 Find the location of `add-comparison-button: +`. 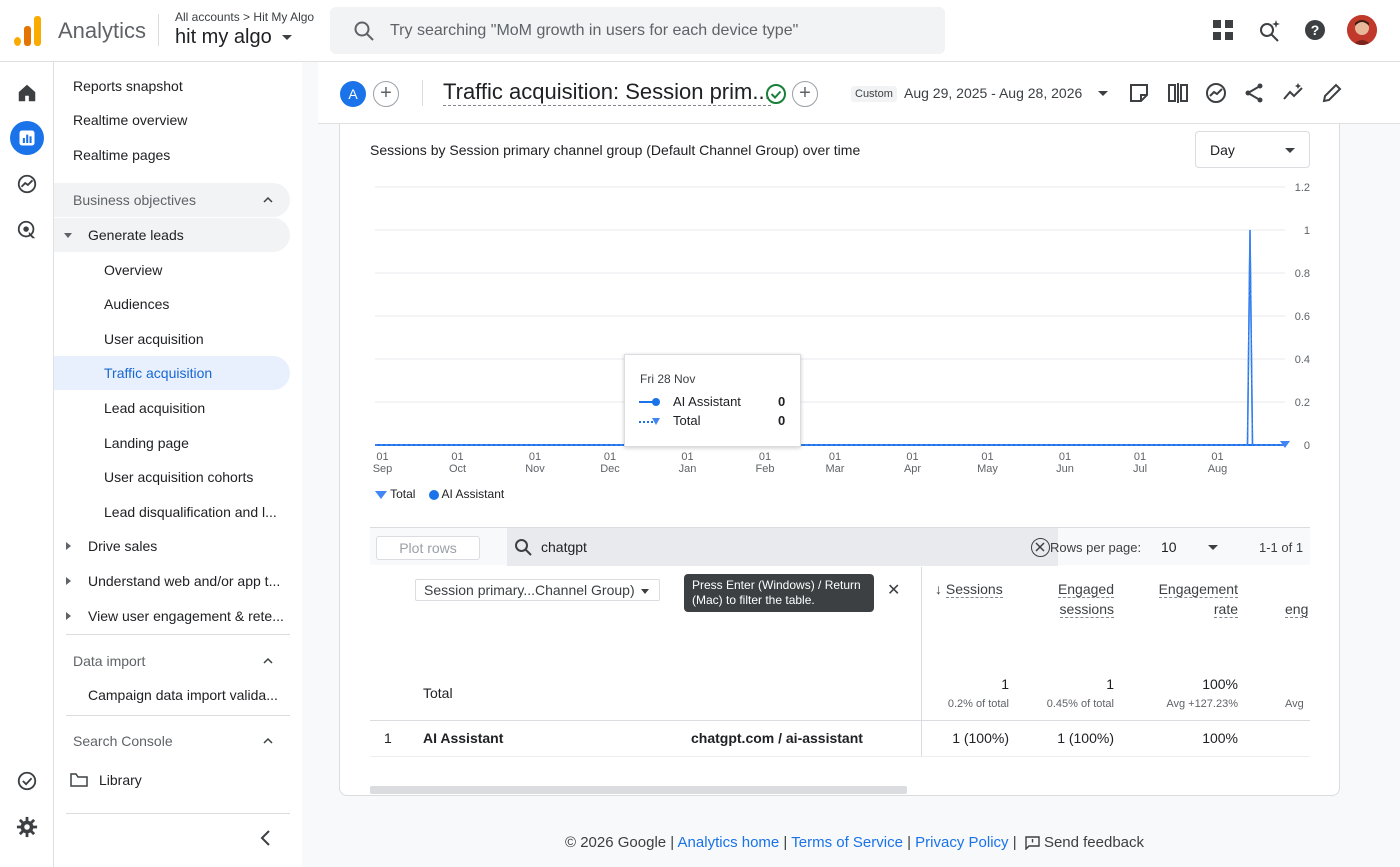

add-comparison-button: + is located at coordinates (386, 94).